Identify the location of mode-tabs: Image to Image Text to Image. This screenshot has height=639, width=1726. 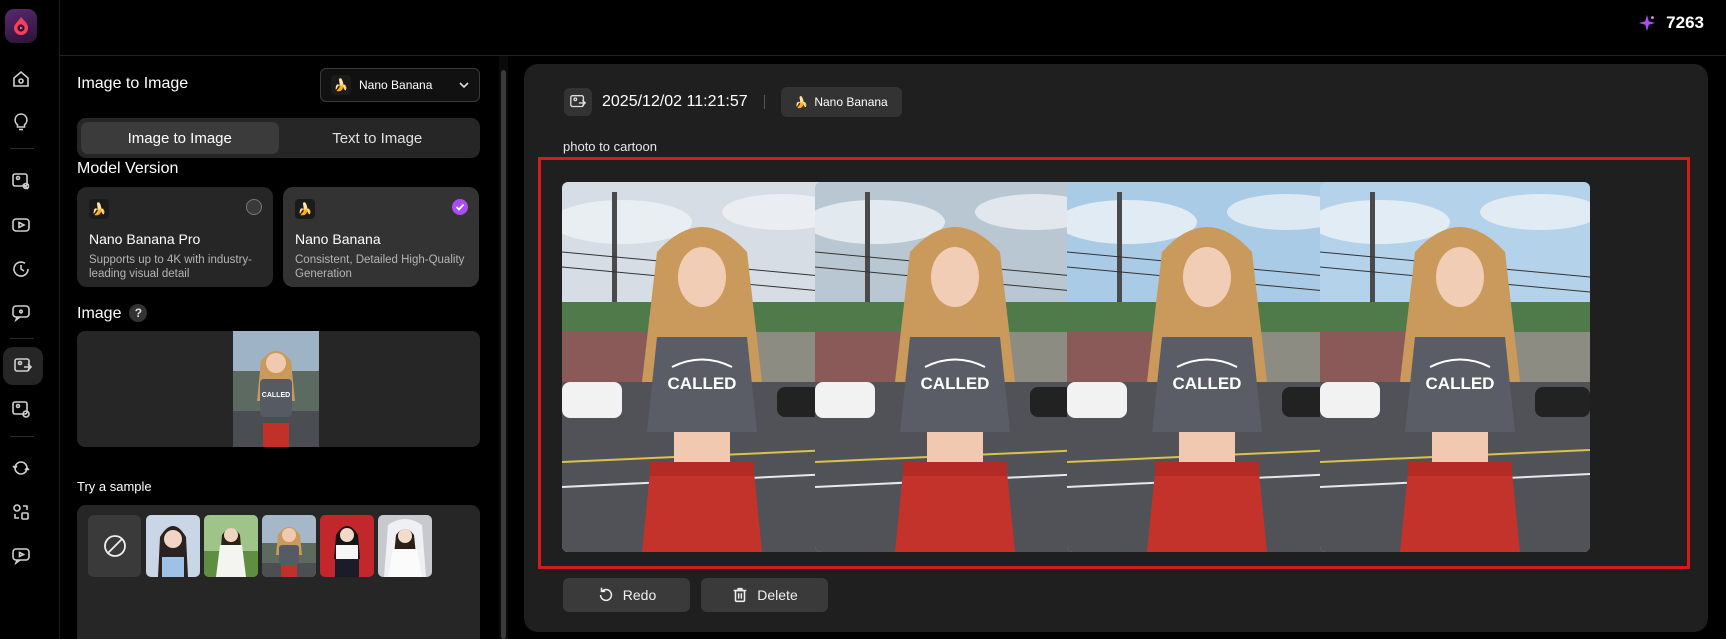
(278, 138).